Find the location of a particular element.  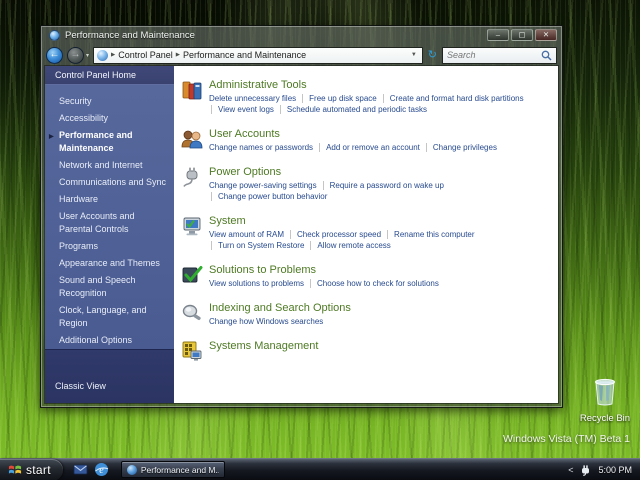

sidebar-item-user-accounts-and-parental-controls: User Accounts and Parental Controls is located at coordinates (109, 223).